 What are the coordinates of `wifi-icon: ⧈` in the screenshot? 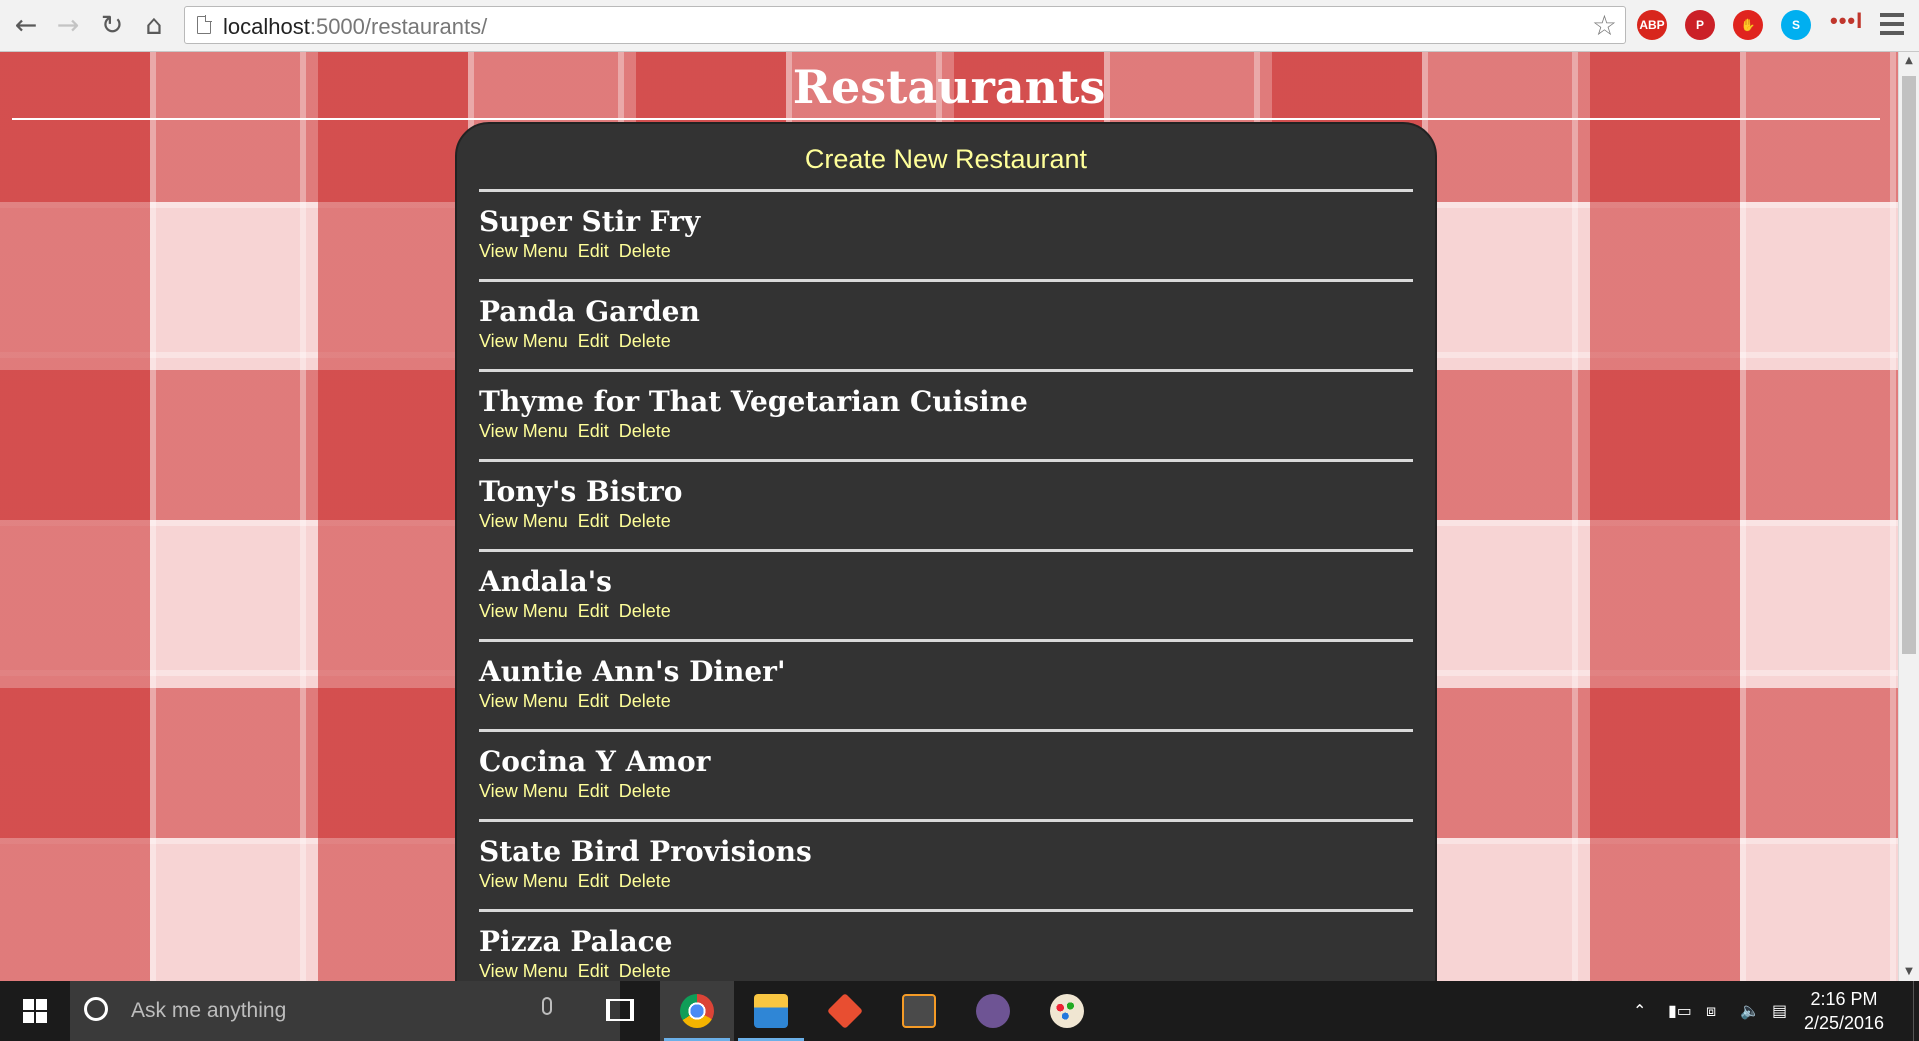 It's located at (1717, 1010).